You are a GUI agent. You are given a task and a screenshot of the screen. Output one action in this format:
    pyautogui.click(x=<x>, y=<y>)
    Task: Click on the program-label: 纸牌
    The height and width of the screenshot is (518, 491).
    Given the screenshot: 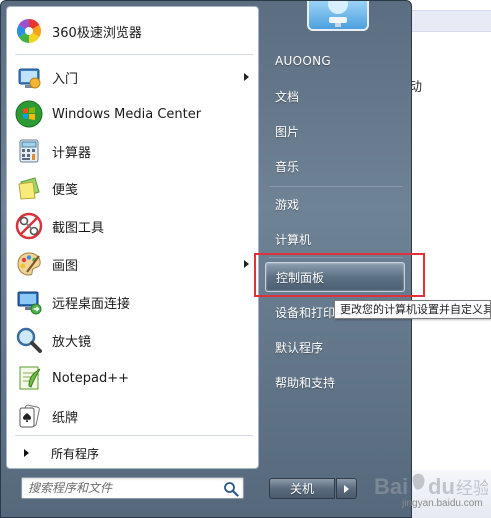 What is the action you would take?
    pyautogui.click(x=65, y=418)
    